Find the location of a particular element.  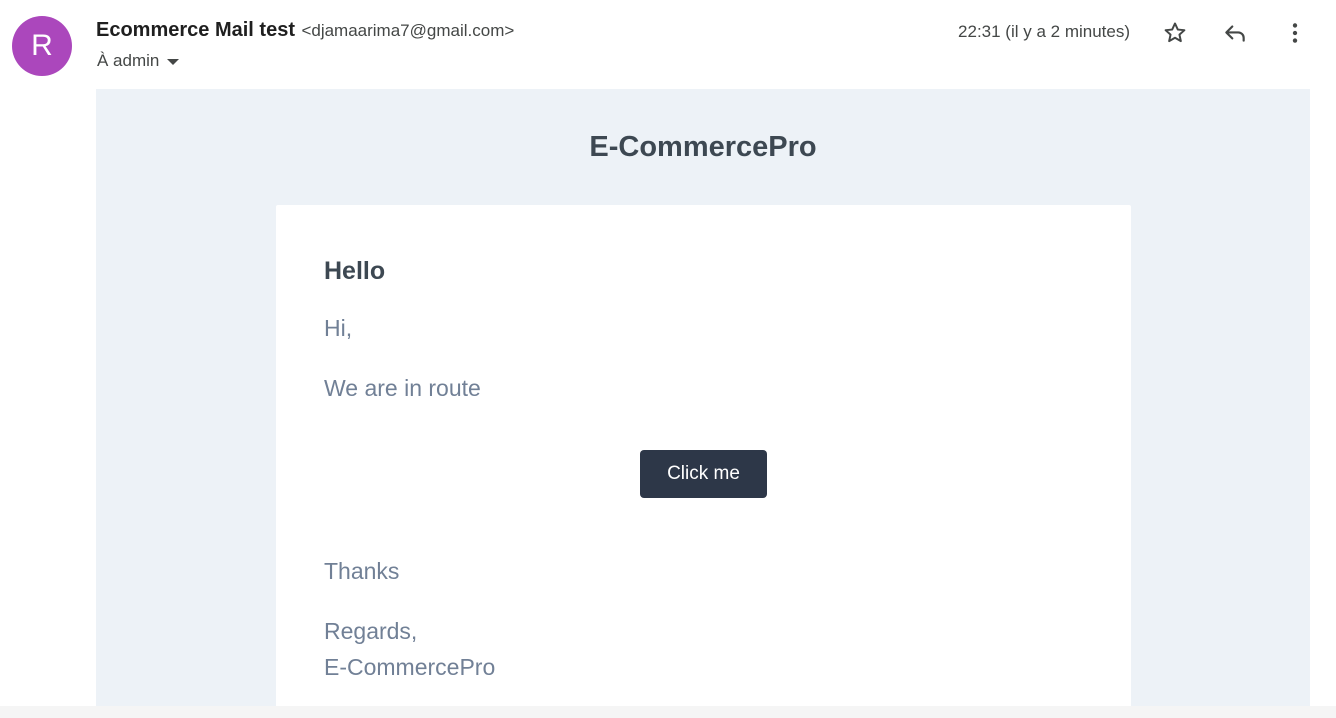

recipient-details-toggle: À admin is located at coordinates (138, 61).